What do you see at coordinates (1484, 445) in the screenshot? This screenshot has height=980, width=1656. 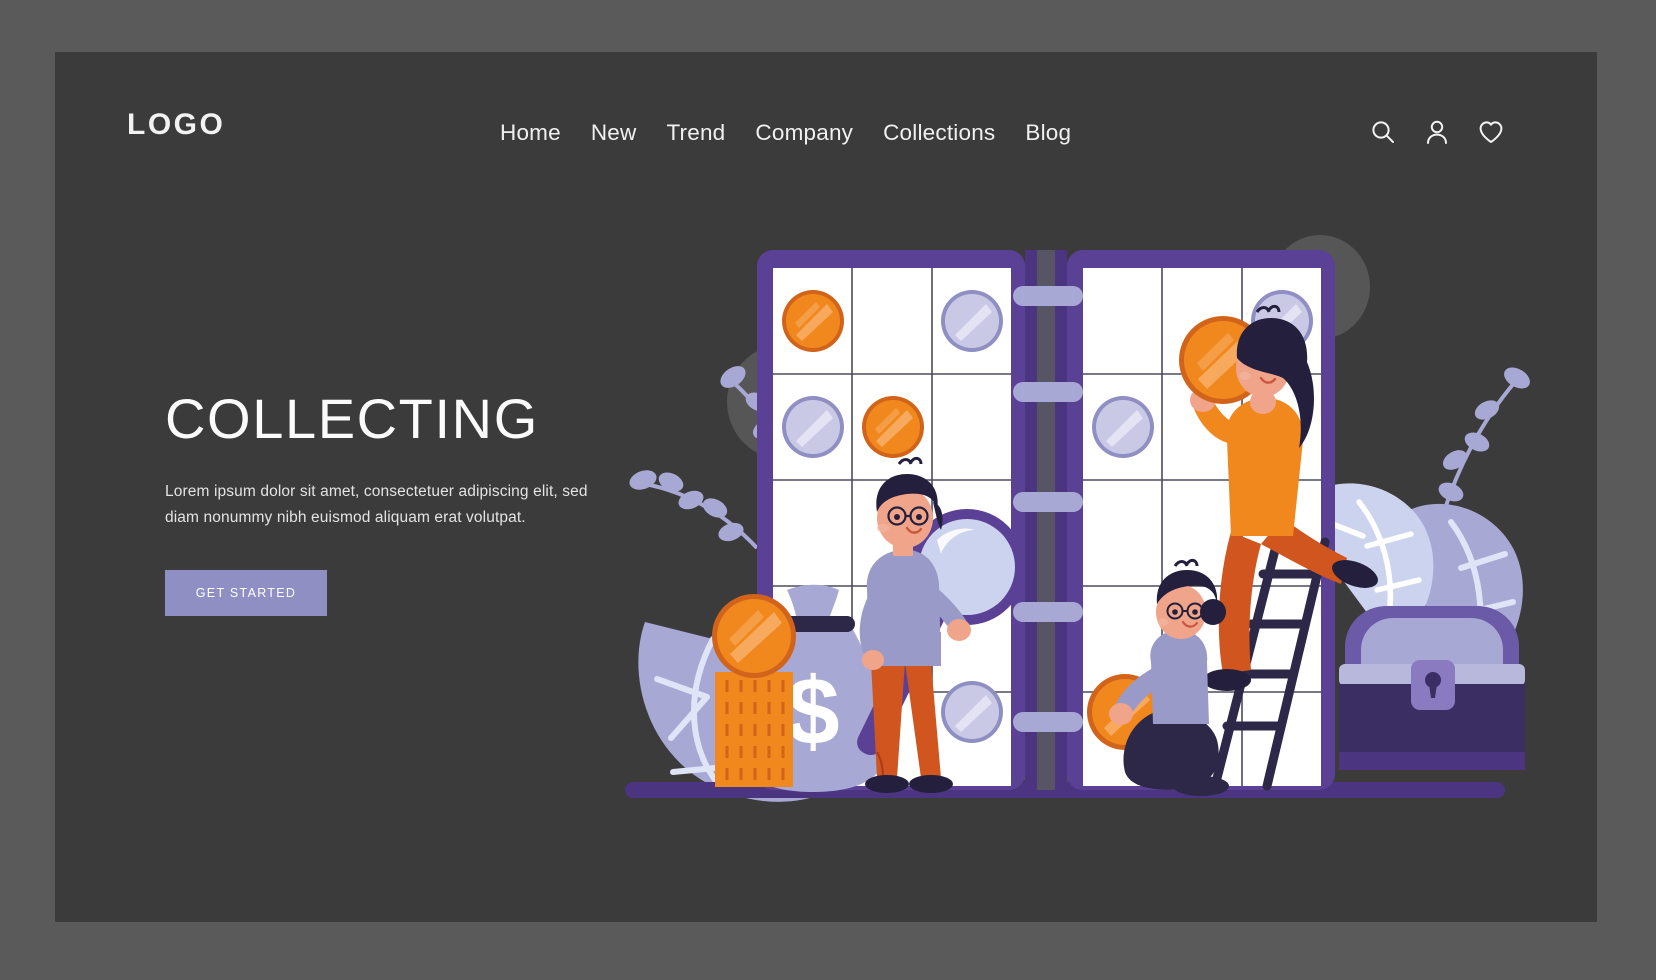 I see `sprig-right` at bounding box center [1484, 445].